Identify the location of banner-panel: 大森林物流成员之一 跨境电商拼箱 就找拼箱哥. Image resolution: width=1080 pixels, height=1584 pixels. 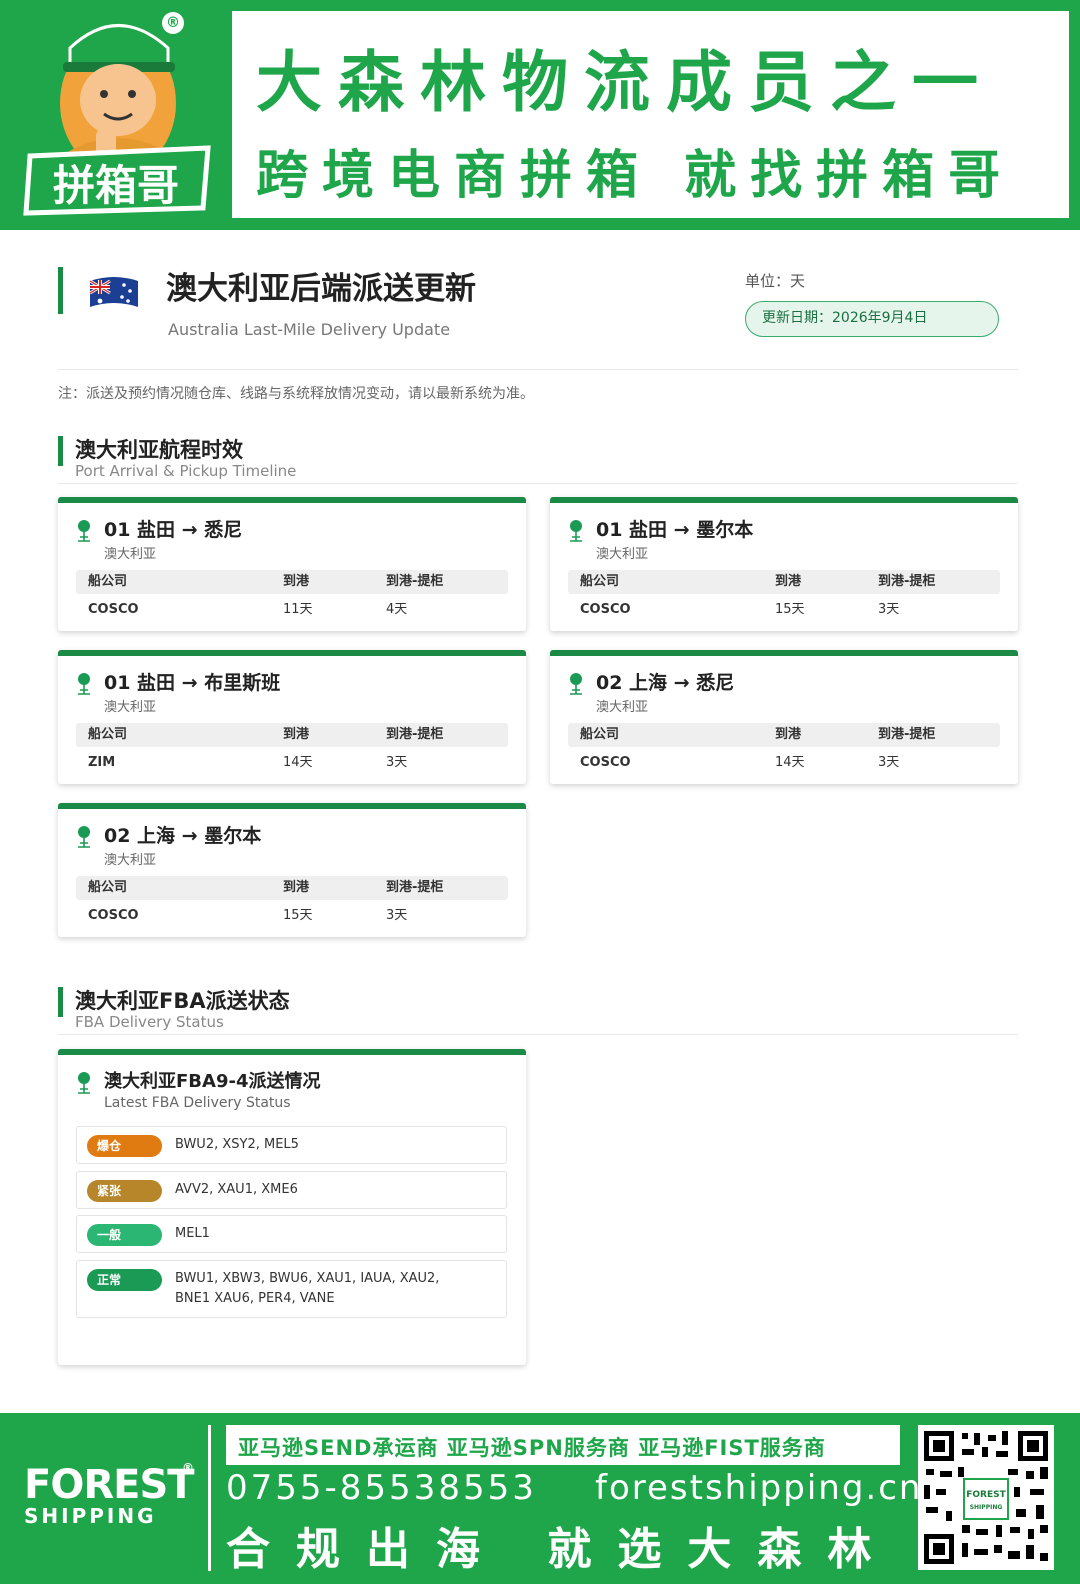
(650, 114).